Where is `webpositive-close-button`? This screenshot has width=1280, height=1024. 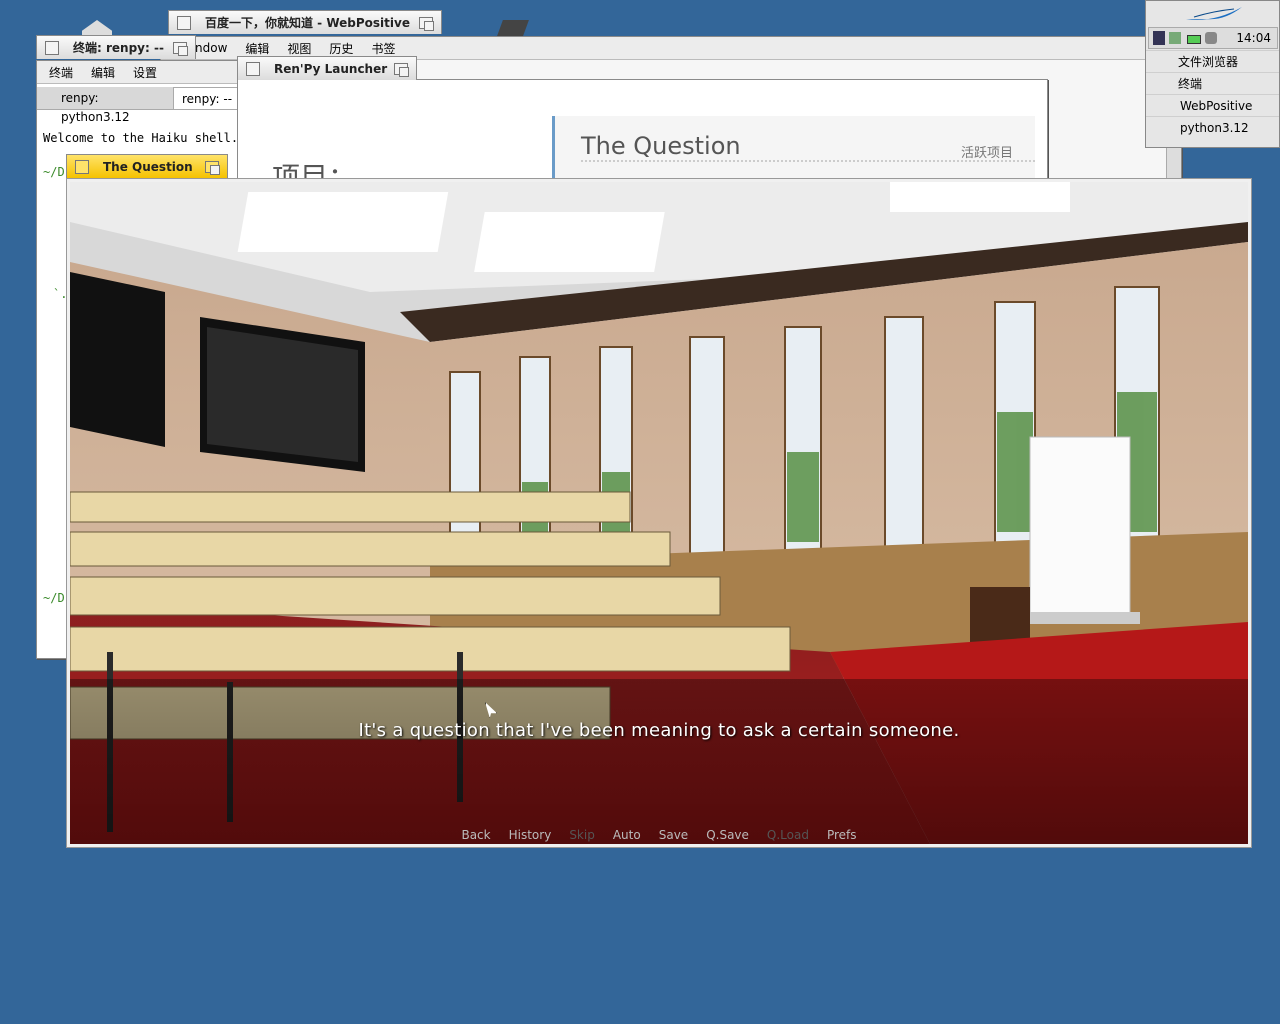
webpositive-close-button is located at coordinates (184, 22).